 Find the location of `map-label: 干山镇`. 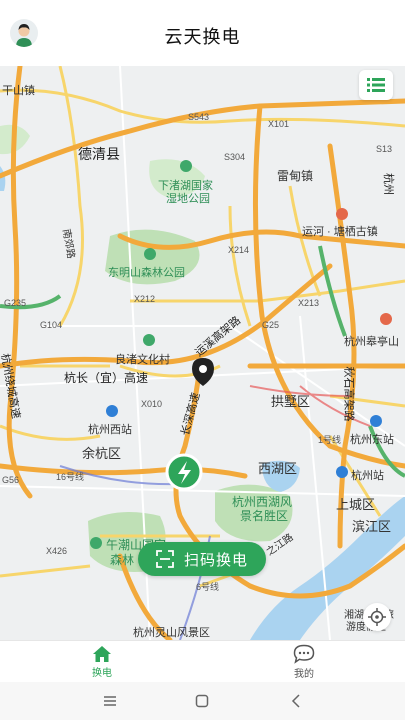

map-label: 干山镇 is located at coordinates (18, 91).